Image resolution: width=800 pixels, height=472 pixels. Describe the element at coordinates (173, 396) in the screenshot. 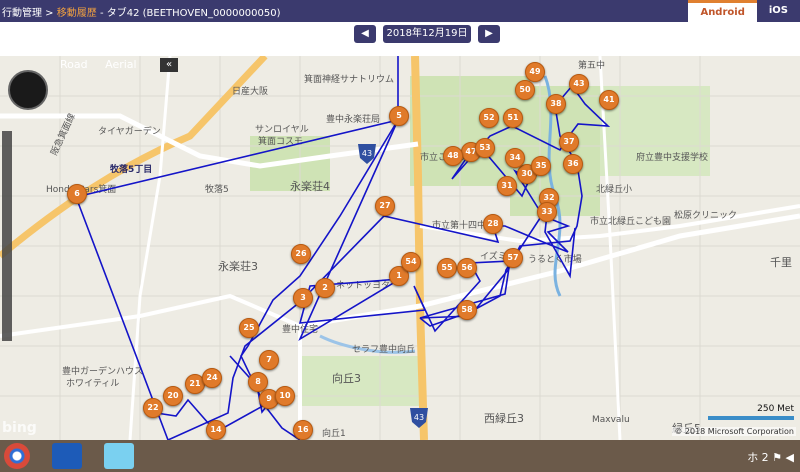

I see `map-marker: 20` at that location.